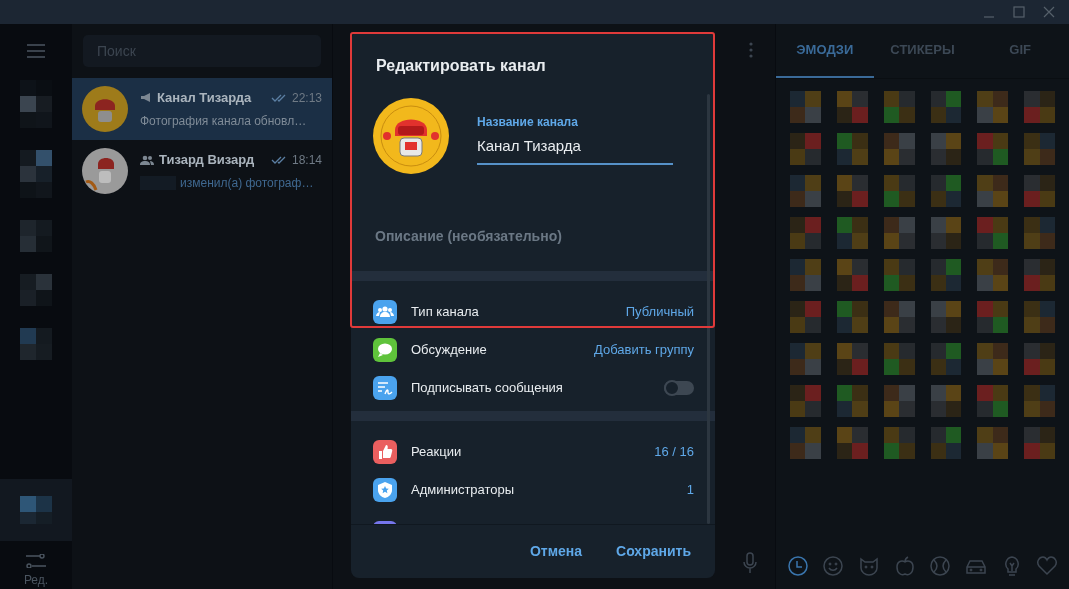 The width and height of the screenshot is (1069, 589). I want to click on symbols-category-icon, so click(1047, 566).